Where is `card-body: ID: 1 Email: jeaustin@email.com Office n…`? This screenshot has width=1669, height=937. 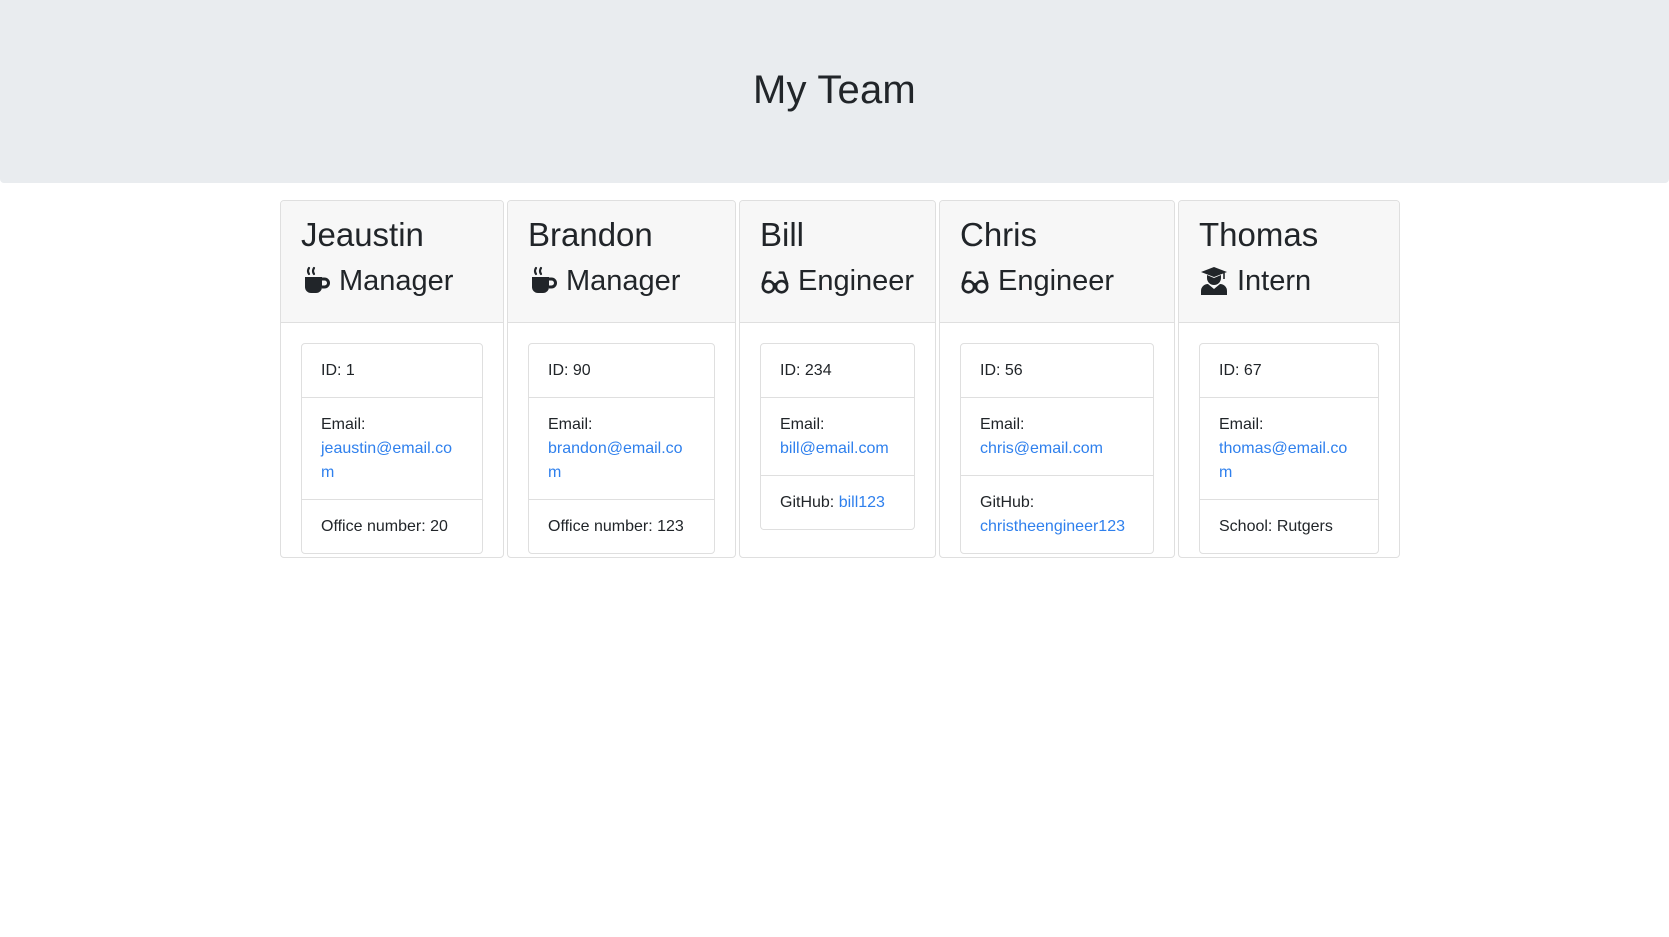 card-body: ID: 1 Email: jeaustin@email.com Office n… is located at coordinates (392, 440).